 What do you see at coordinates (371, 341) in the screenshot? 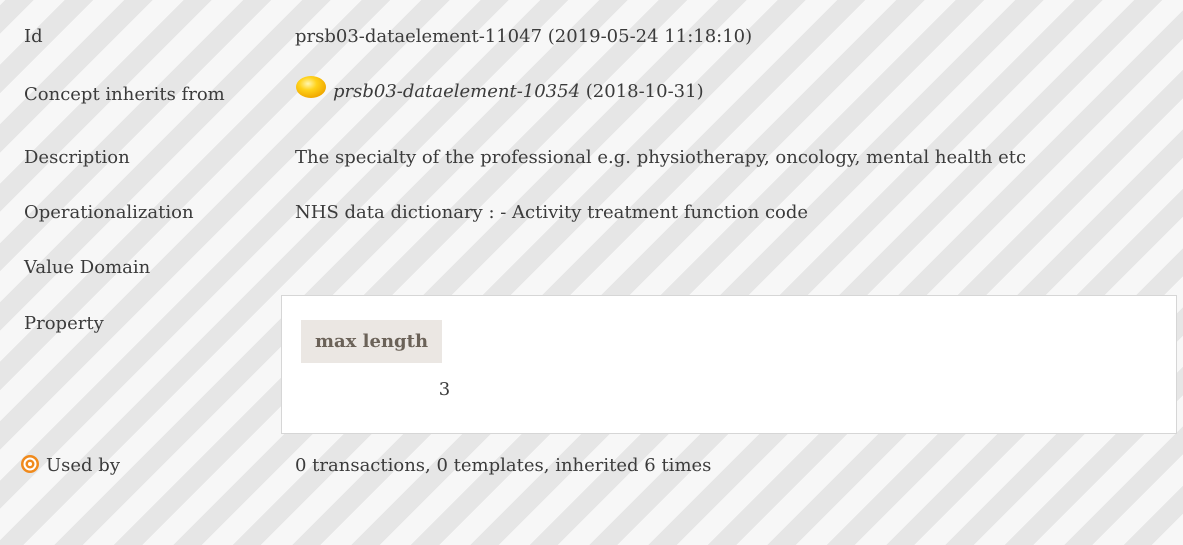
I see `max-length-header: max length` at bounding box center [371, 341].